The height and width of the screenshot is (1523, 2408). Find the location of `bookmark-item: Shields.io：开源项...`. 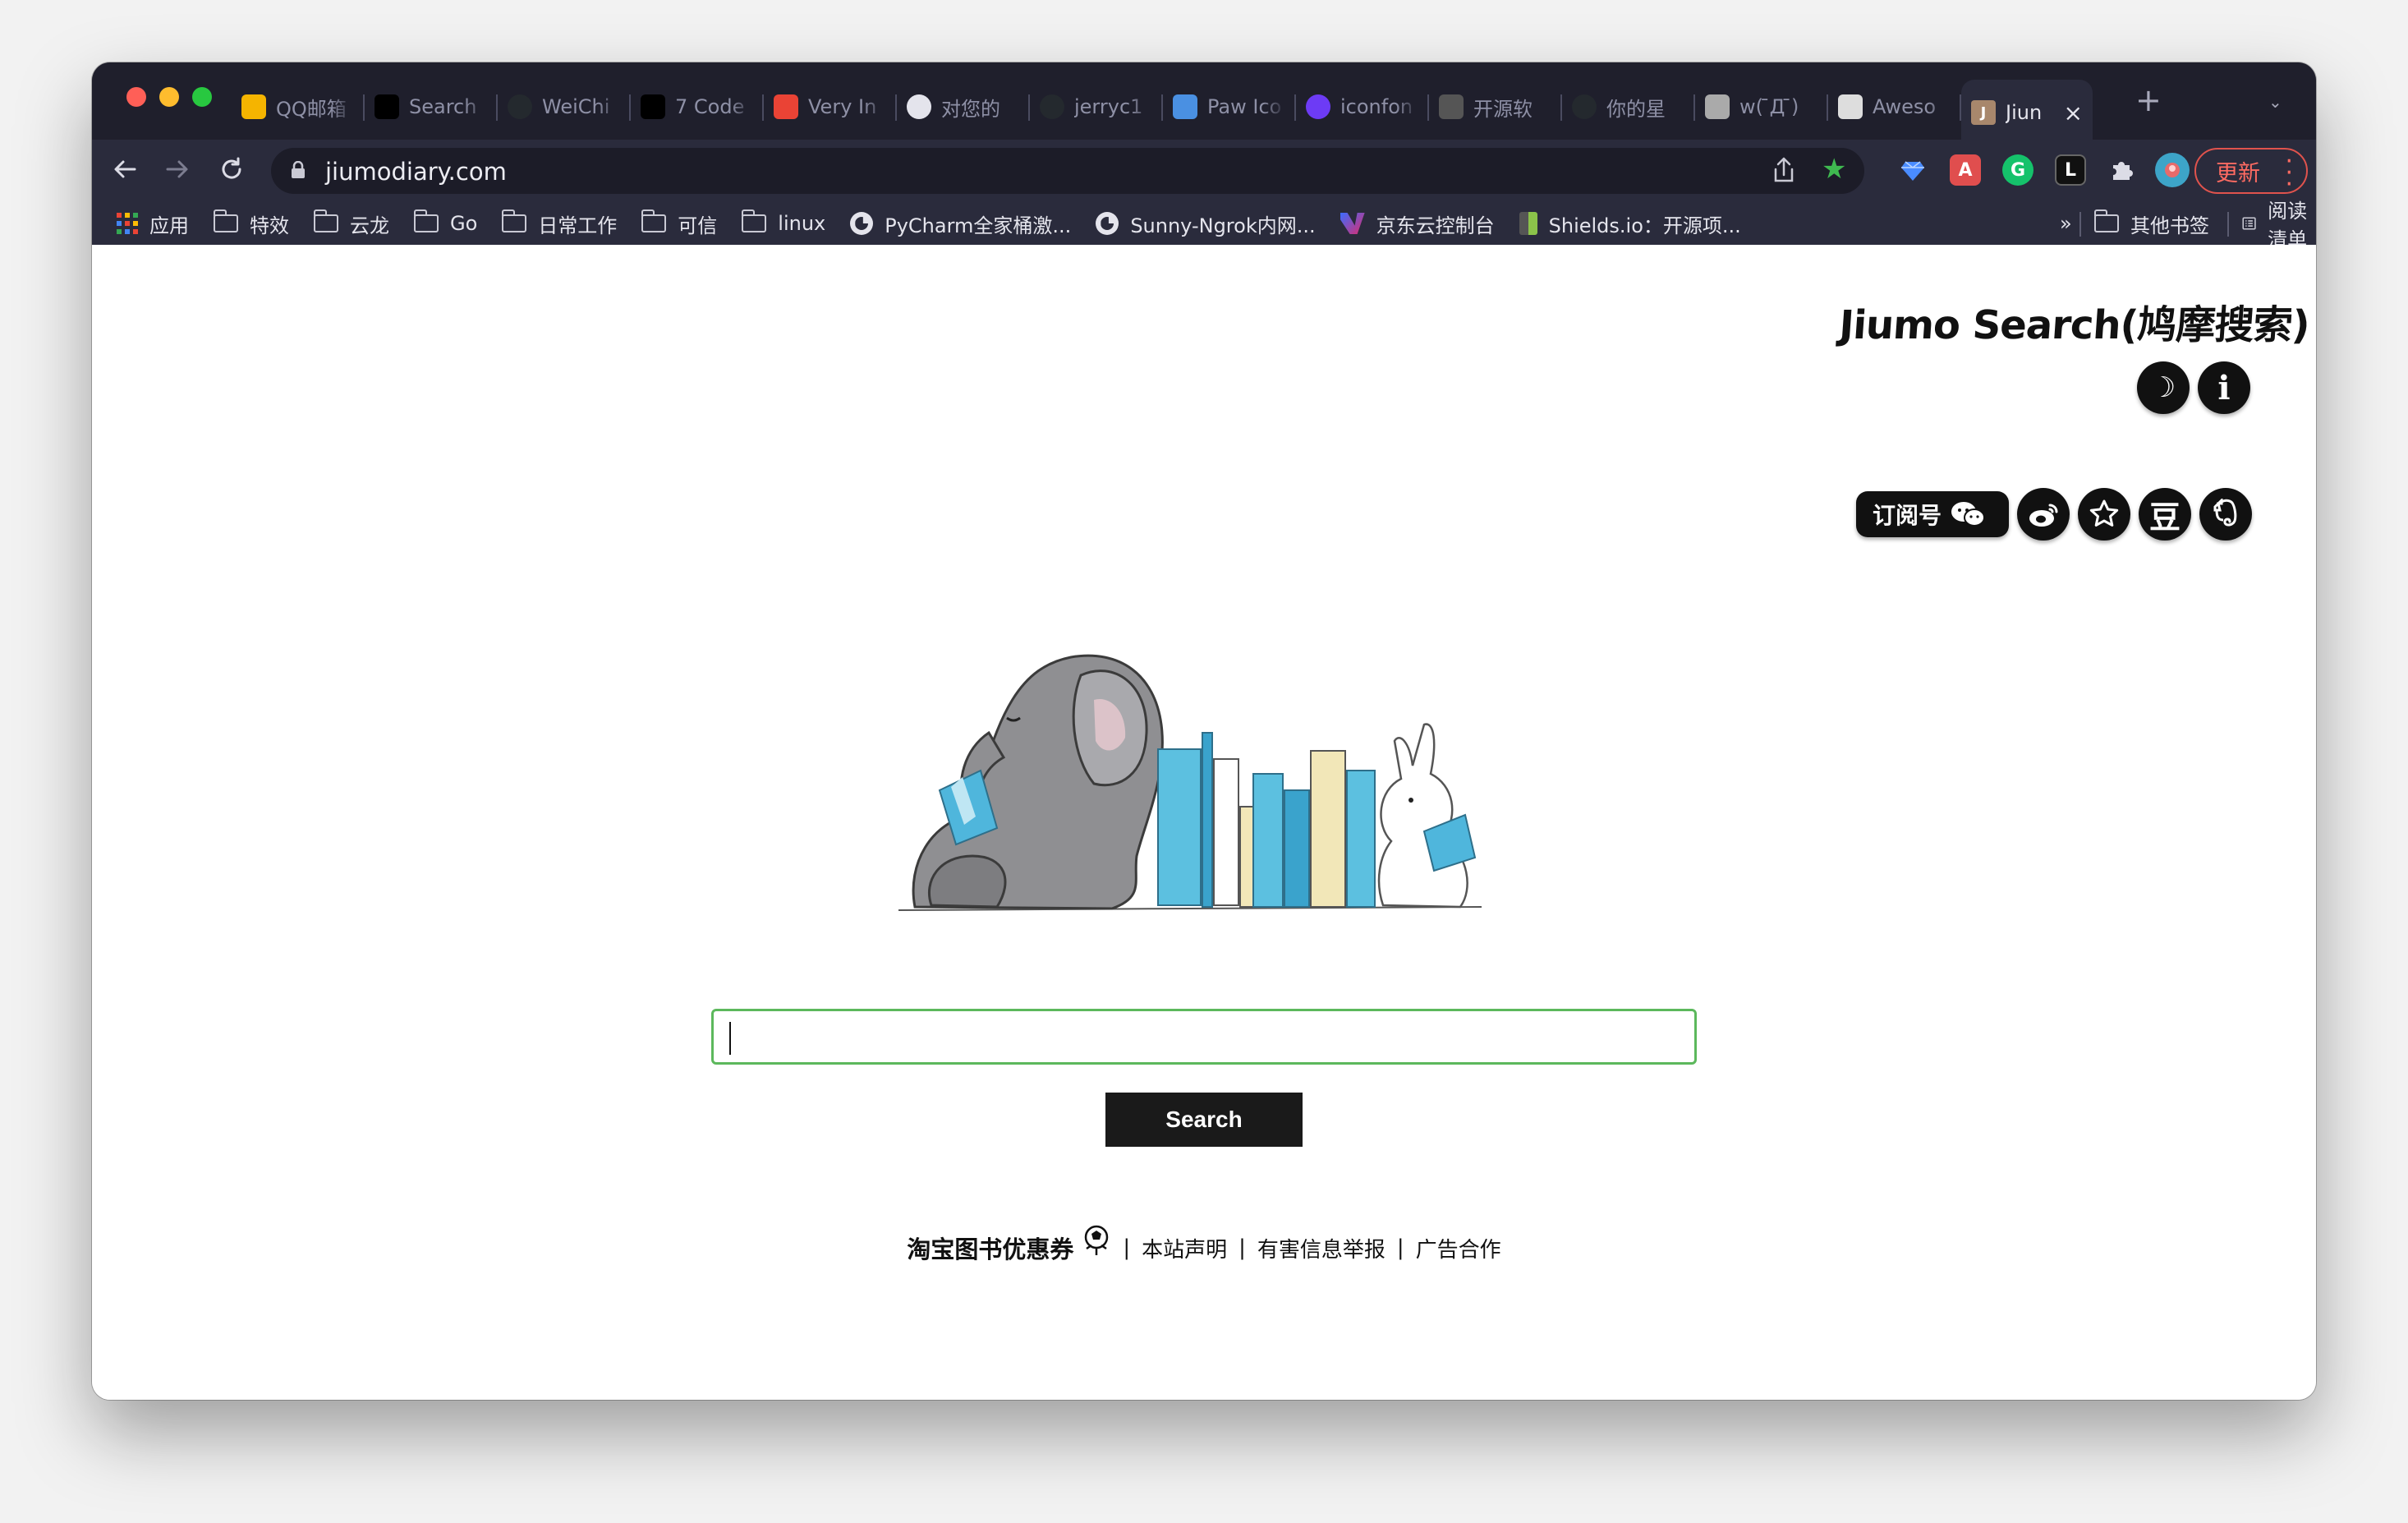

bookmark-item: Shields.io：开源项... is located at coordinates (1630, 223).